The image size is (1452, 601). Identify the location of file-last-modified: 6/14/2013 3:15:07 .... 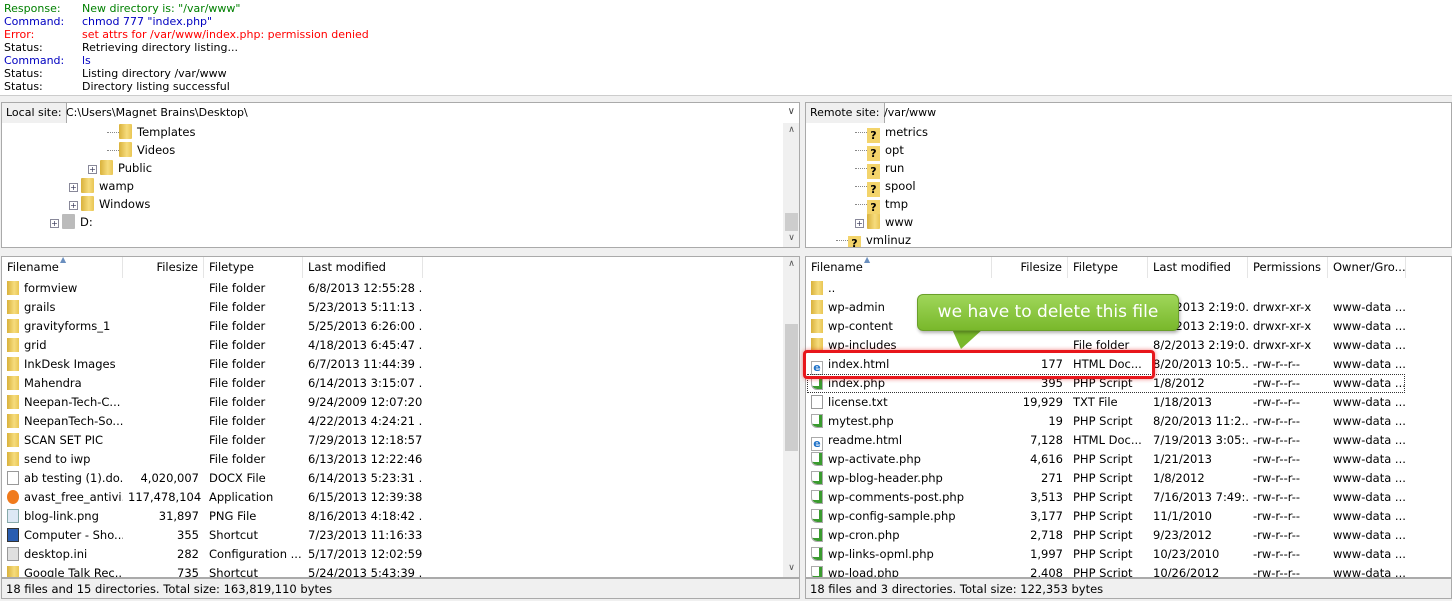
(363, 383).